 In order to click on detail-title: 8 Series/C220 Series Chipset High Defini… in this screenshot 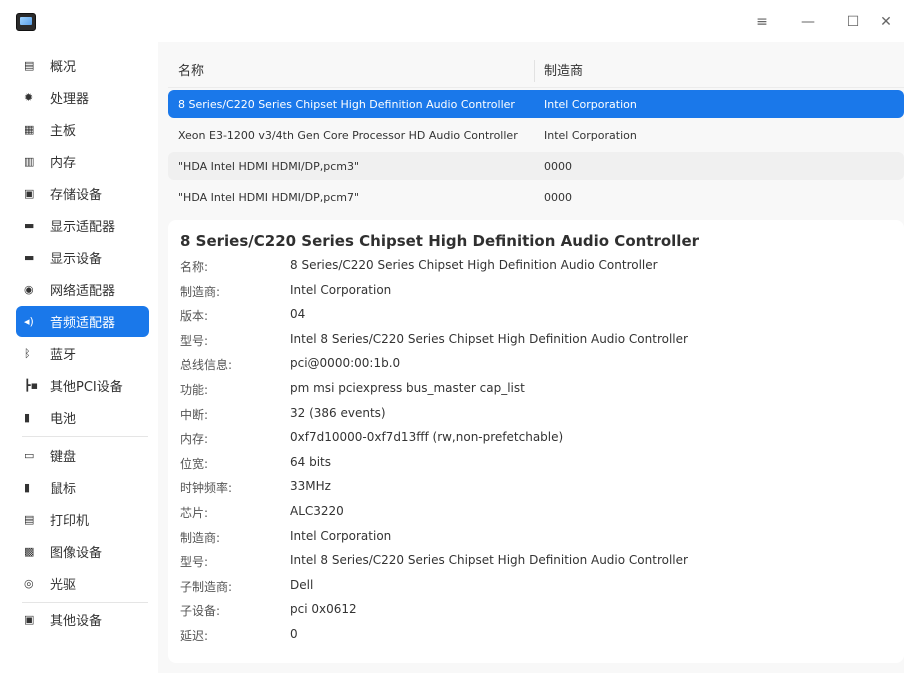, I will do `click(440, 241)`.